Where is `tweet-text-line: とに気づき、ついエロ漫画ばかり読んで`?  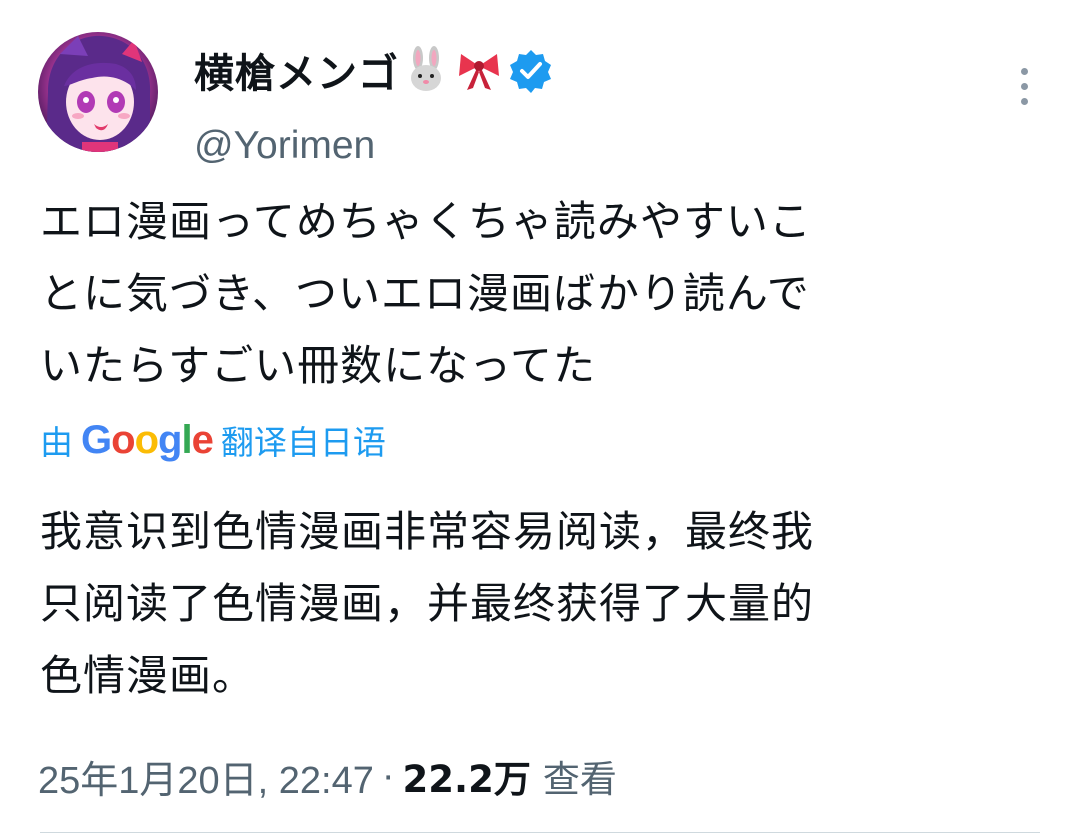
tweet-text-line: とに気づき、ついエロ漫画ばかり読んで is located at coordinates (425, 293).